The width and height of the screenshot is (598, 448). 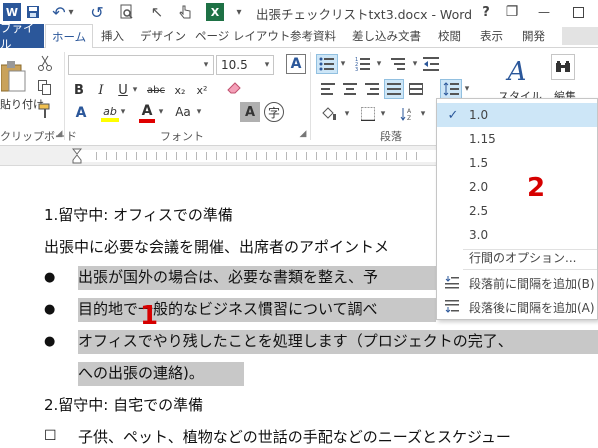 I want to click on multilevel-dropdown-icon: ▾, so click(x=415, y=64).